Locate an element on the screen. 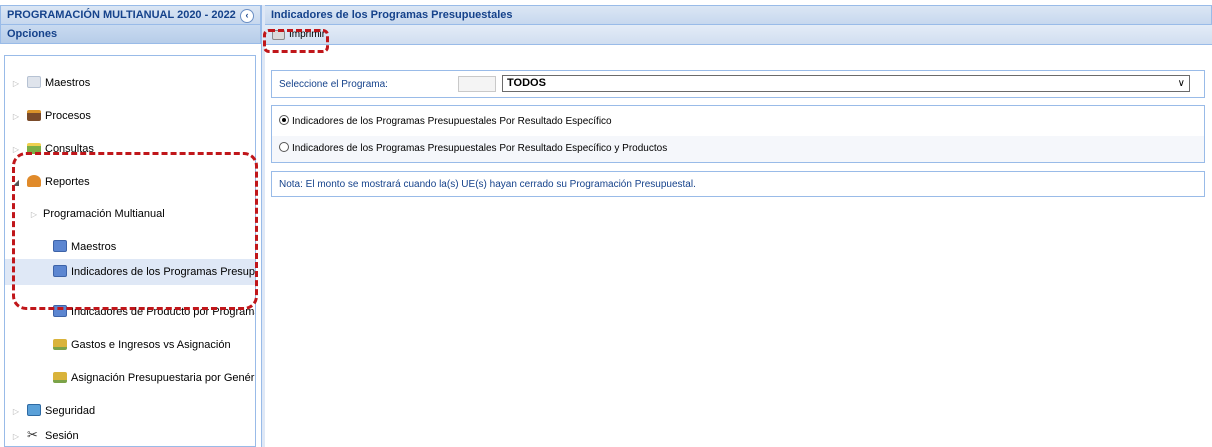  book-icon is located at coordinates (34, 115).